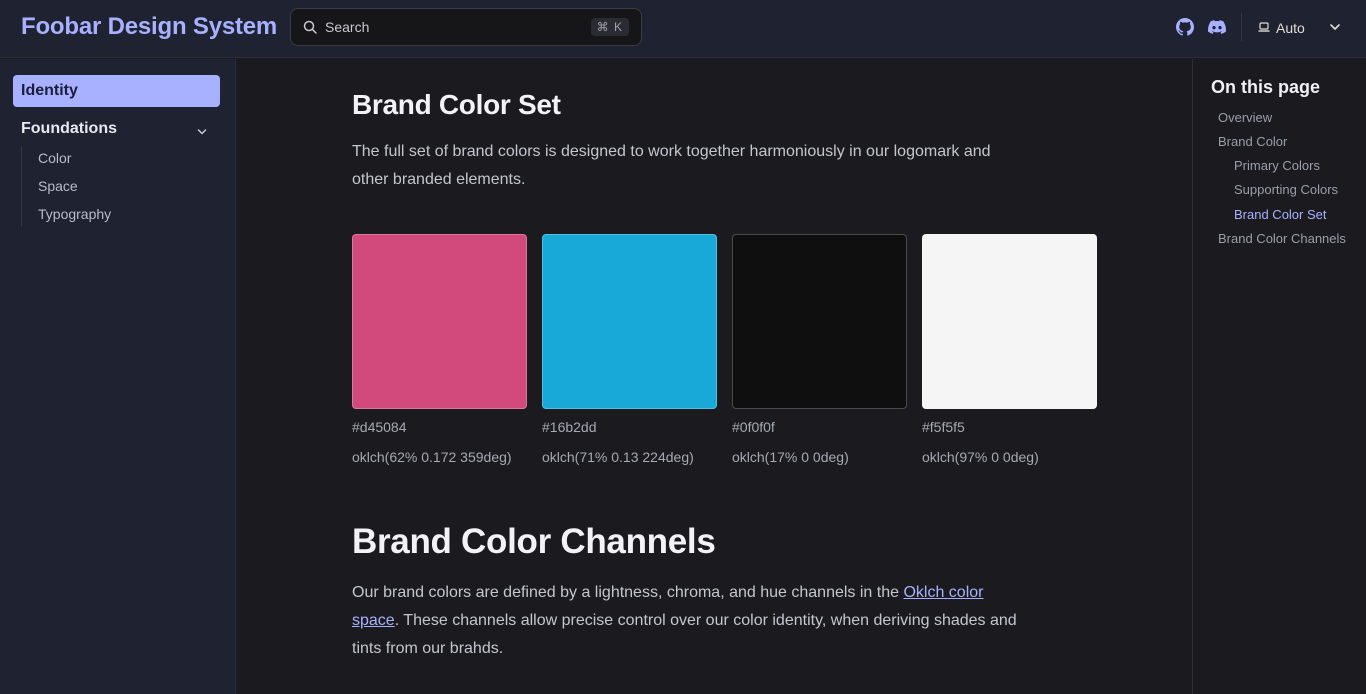 The image size is (1366, 694). I want to click on search-label: Search, so click(347, 27).